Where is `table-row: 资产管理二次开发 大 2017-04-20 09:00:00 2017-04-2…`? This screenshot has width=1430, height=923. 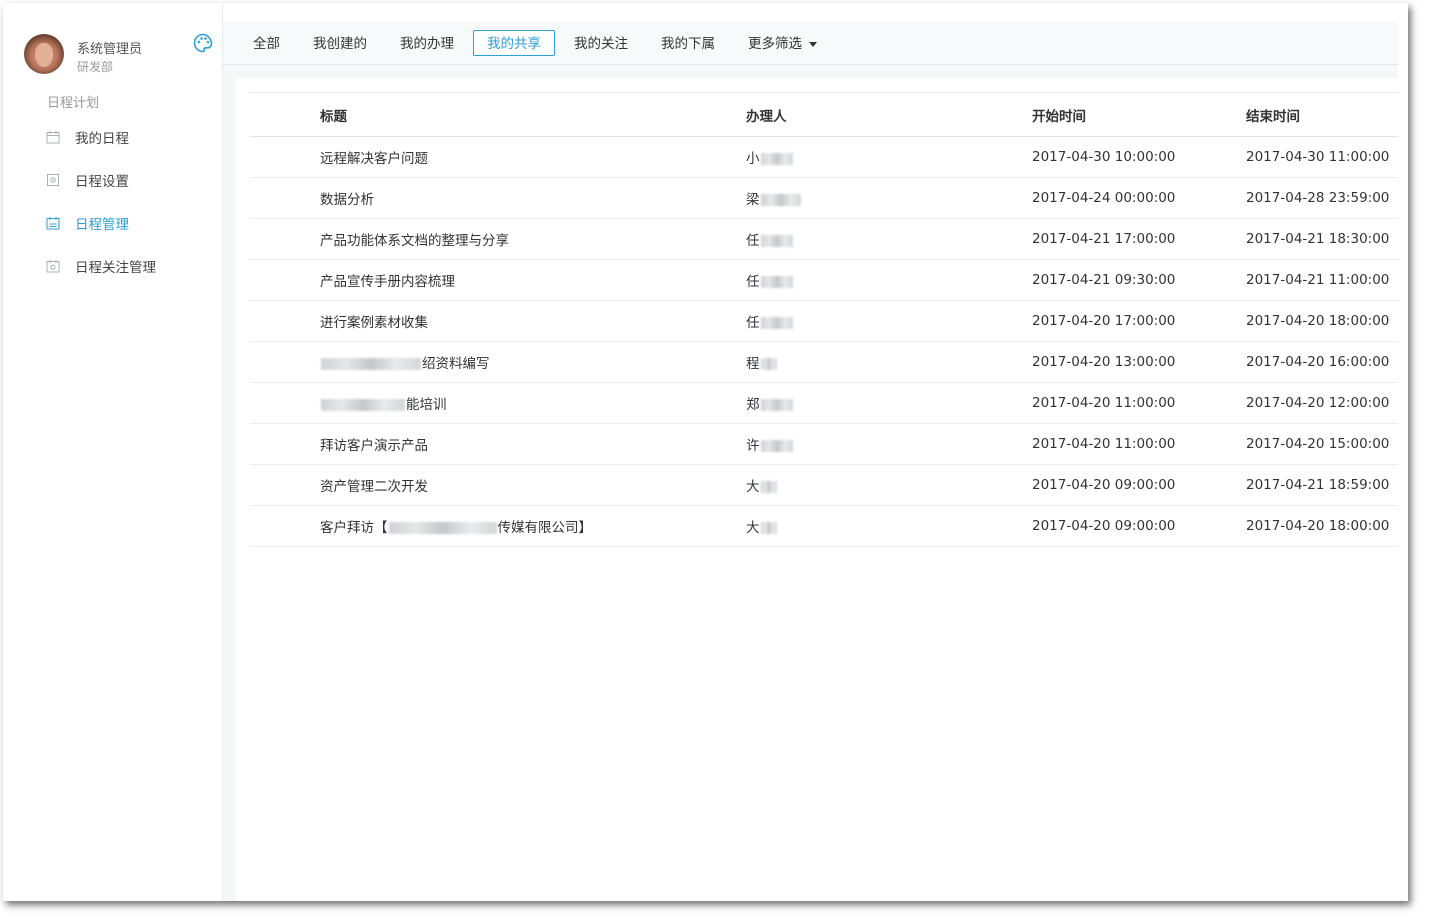 table-row: 资产管理二次开发 大 2017-04-20 09:00:00 2017-04-2… is located at coordinates (824, 485).